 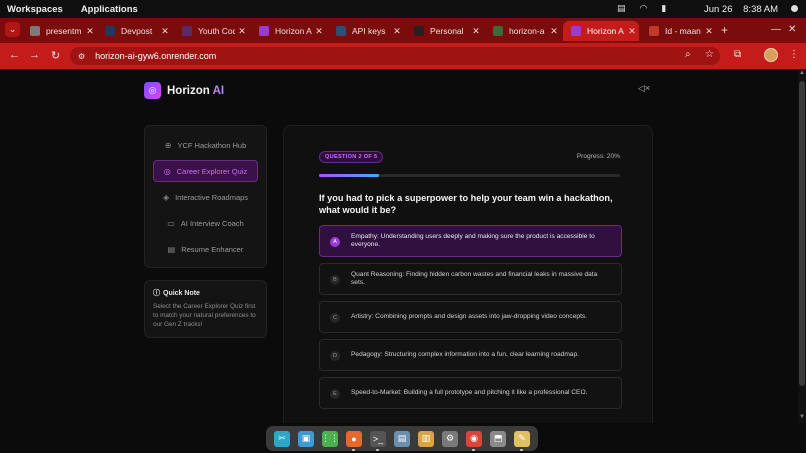 I want to click on horizon-icon, so click(x=264, y=31).